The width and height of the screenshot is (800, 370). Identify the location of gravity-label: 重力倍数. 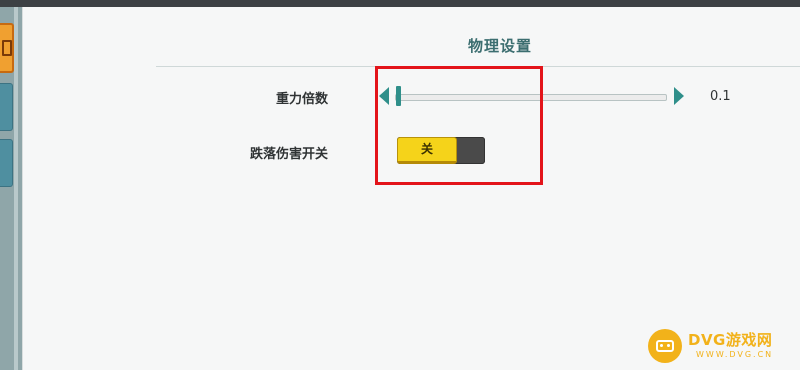
(301, 99).